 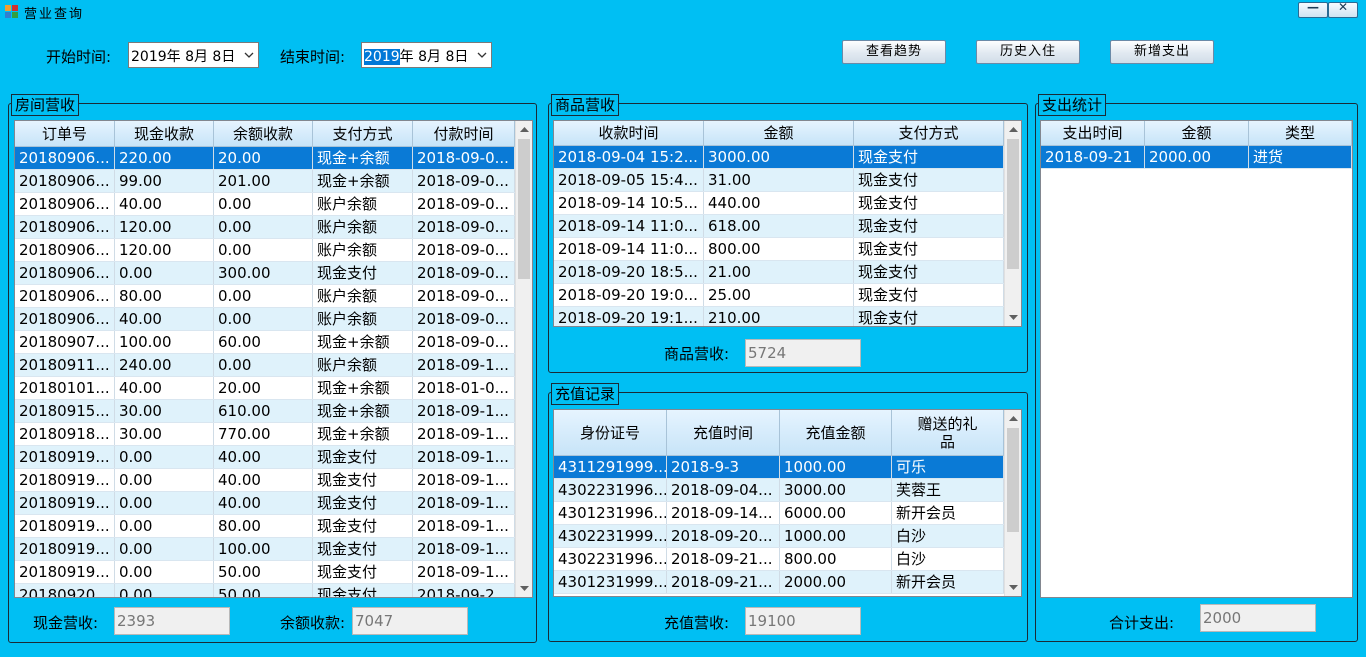 I want to click on table-row: 2018-09-14 10:5... 440.00 现金支付, so click(x=779, y=203).